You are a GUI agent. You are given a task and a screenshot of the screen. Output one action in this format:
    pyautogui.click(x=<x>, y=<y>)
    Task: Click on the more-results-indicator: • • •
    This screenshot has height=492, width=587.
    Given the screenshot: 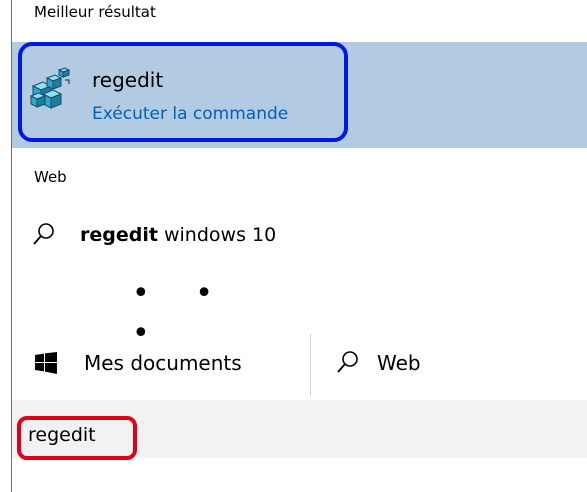 What is the action you would take?
    pyautogui.click(x=181, y=313)
    